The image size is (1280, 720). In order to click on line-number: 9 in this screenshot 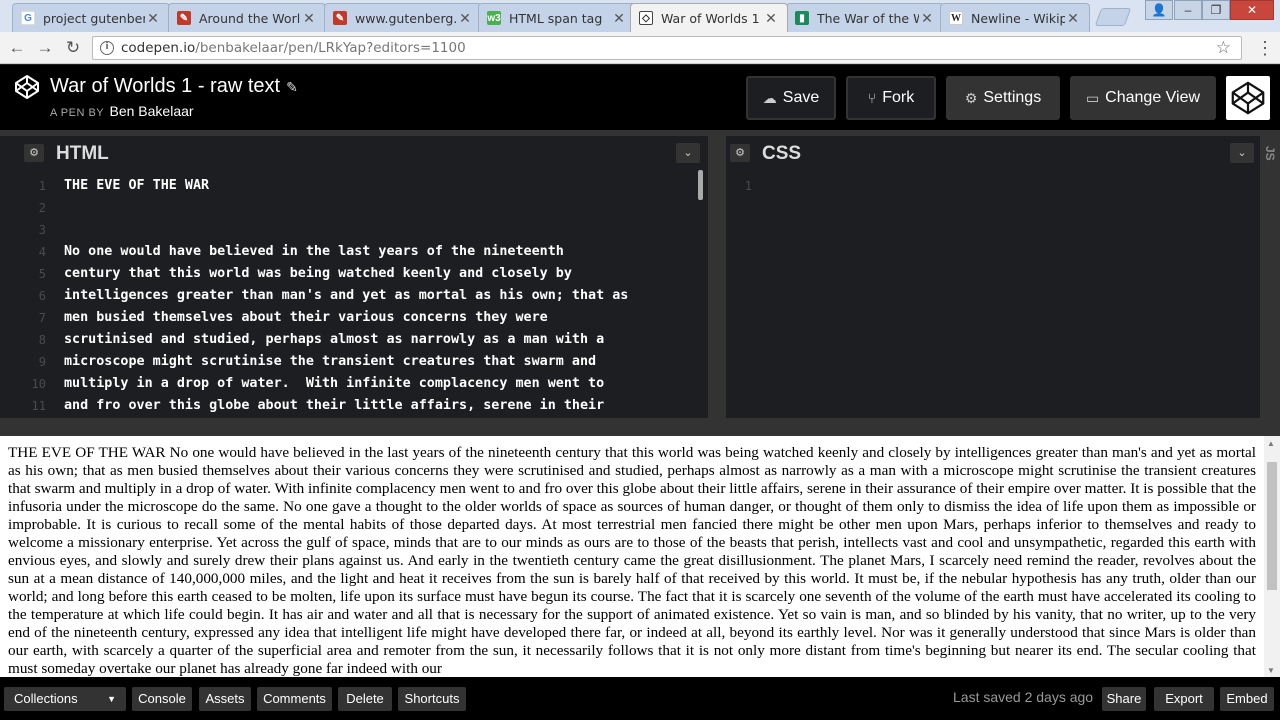, I will do `click(42, 362)`.